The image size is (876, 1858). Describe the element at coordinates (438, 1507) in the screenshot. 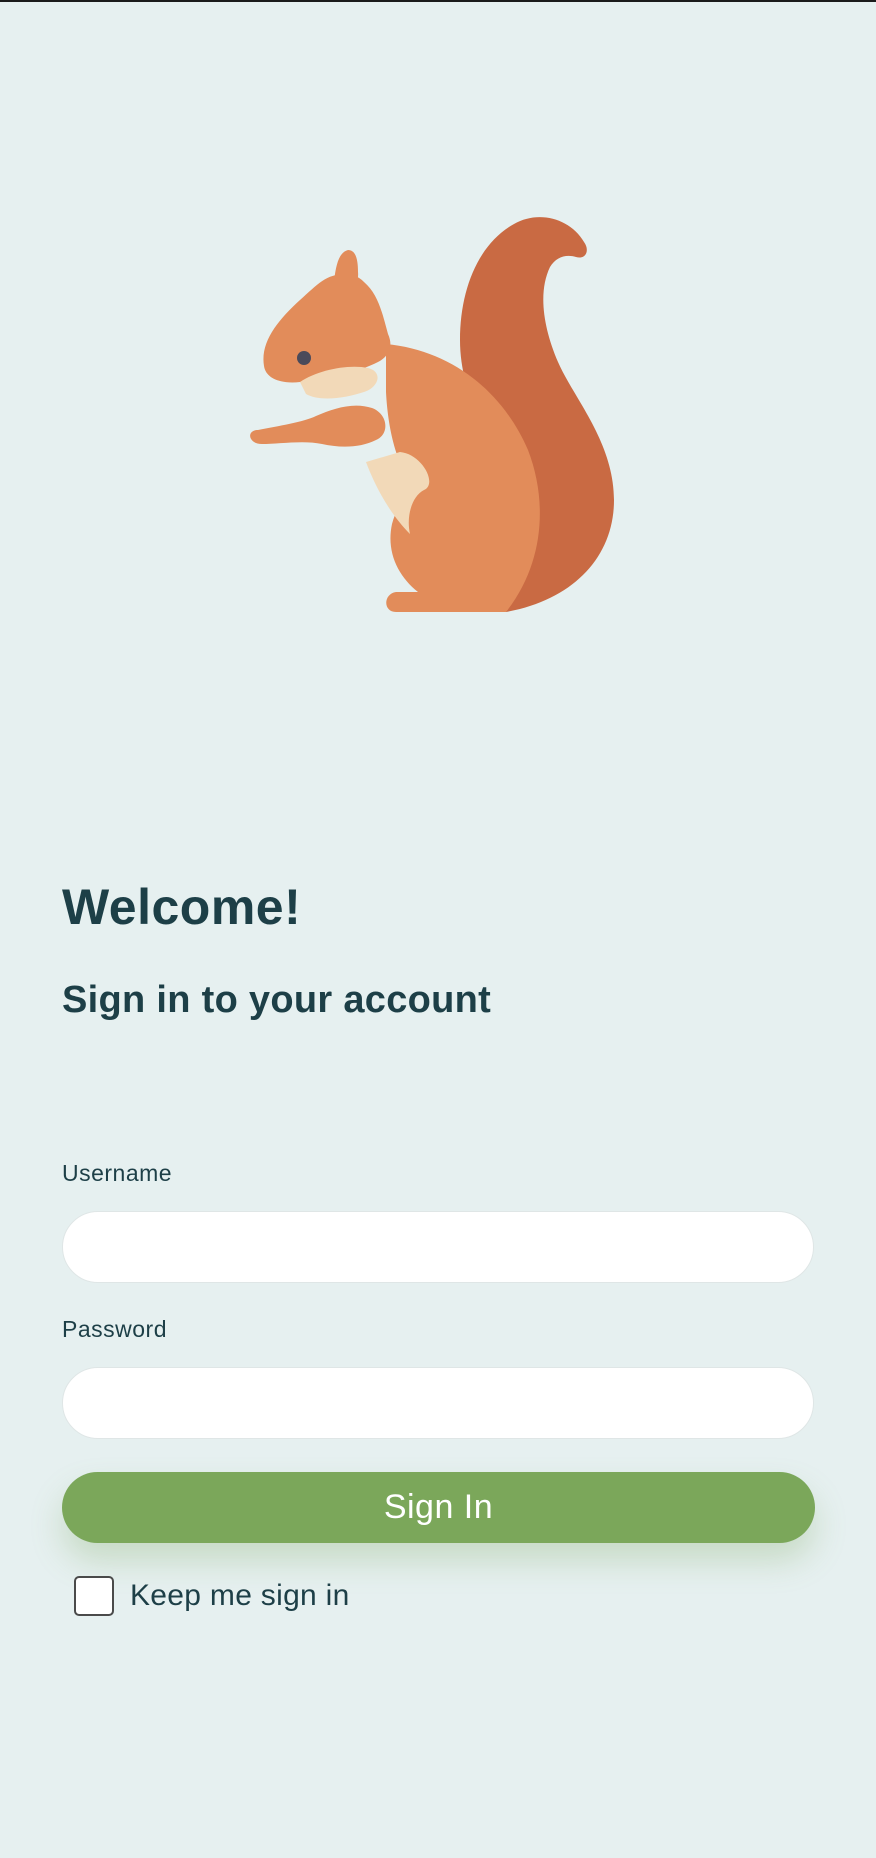

I see `sign-in-button: Sign In` at that location.